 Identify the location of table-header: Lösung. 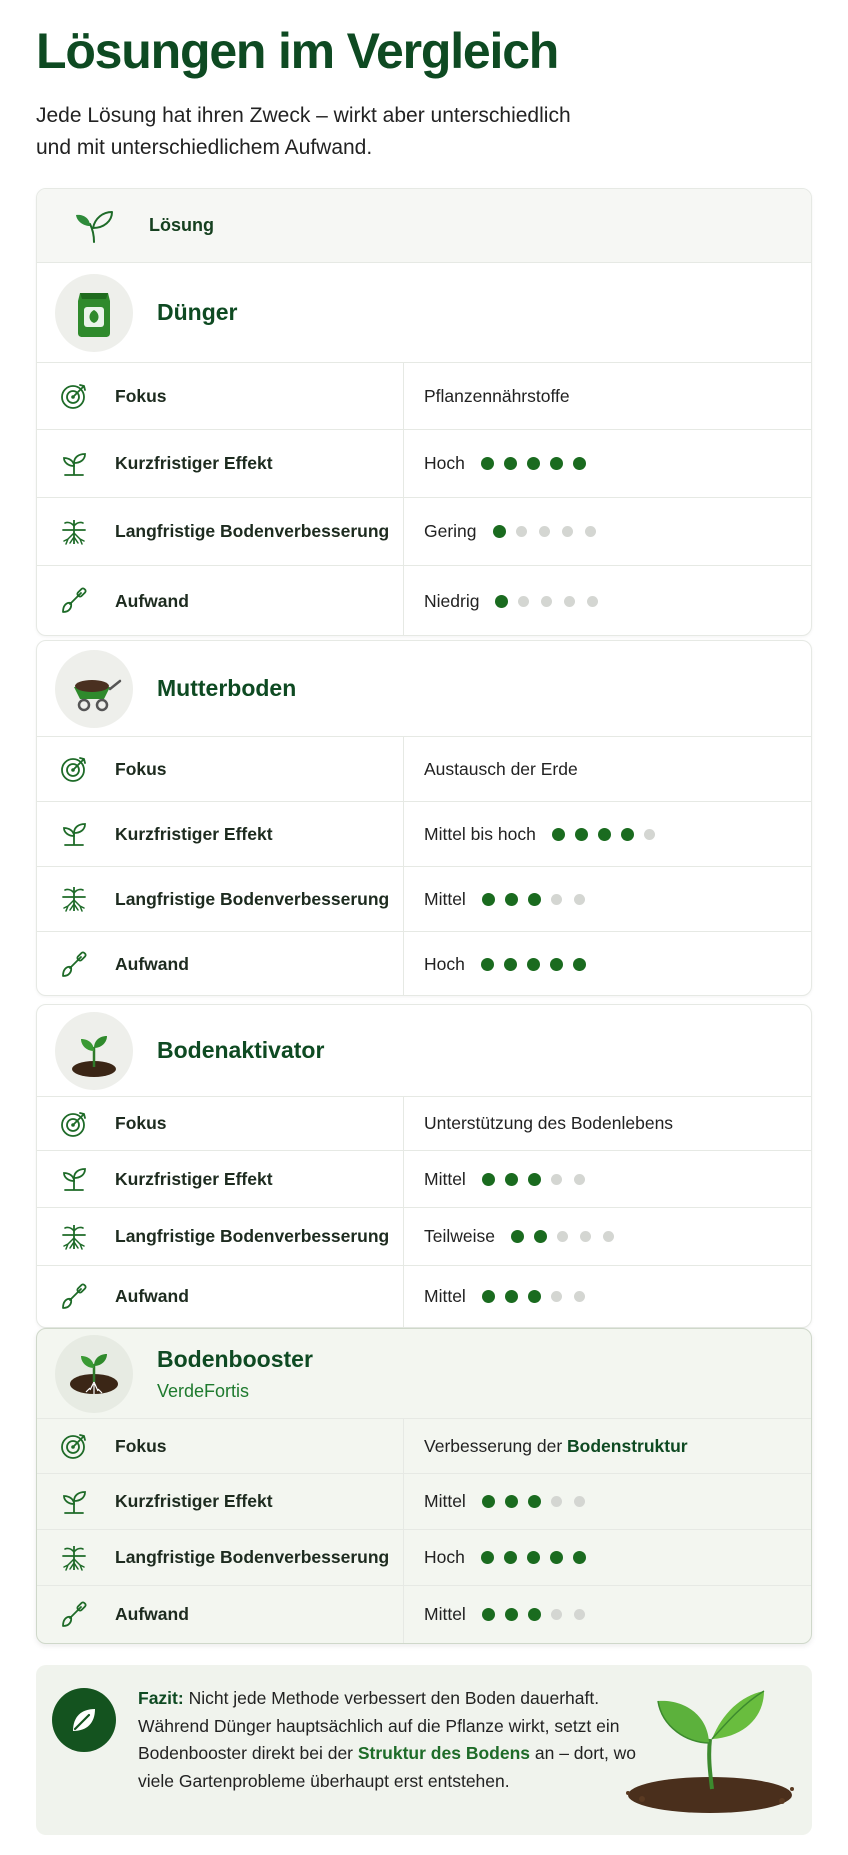
(424, 226).